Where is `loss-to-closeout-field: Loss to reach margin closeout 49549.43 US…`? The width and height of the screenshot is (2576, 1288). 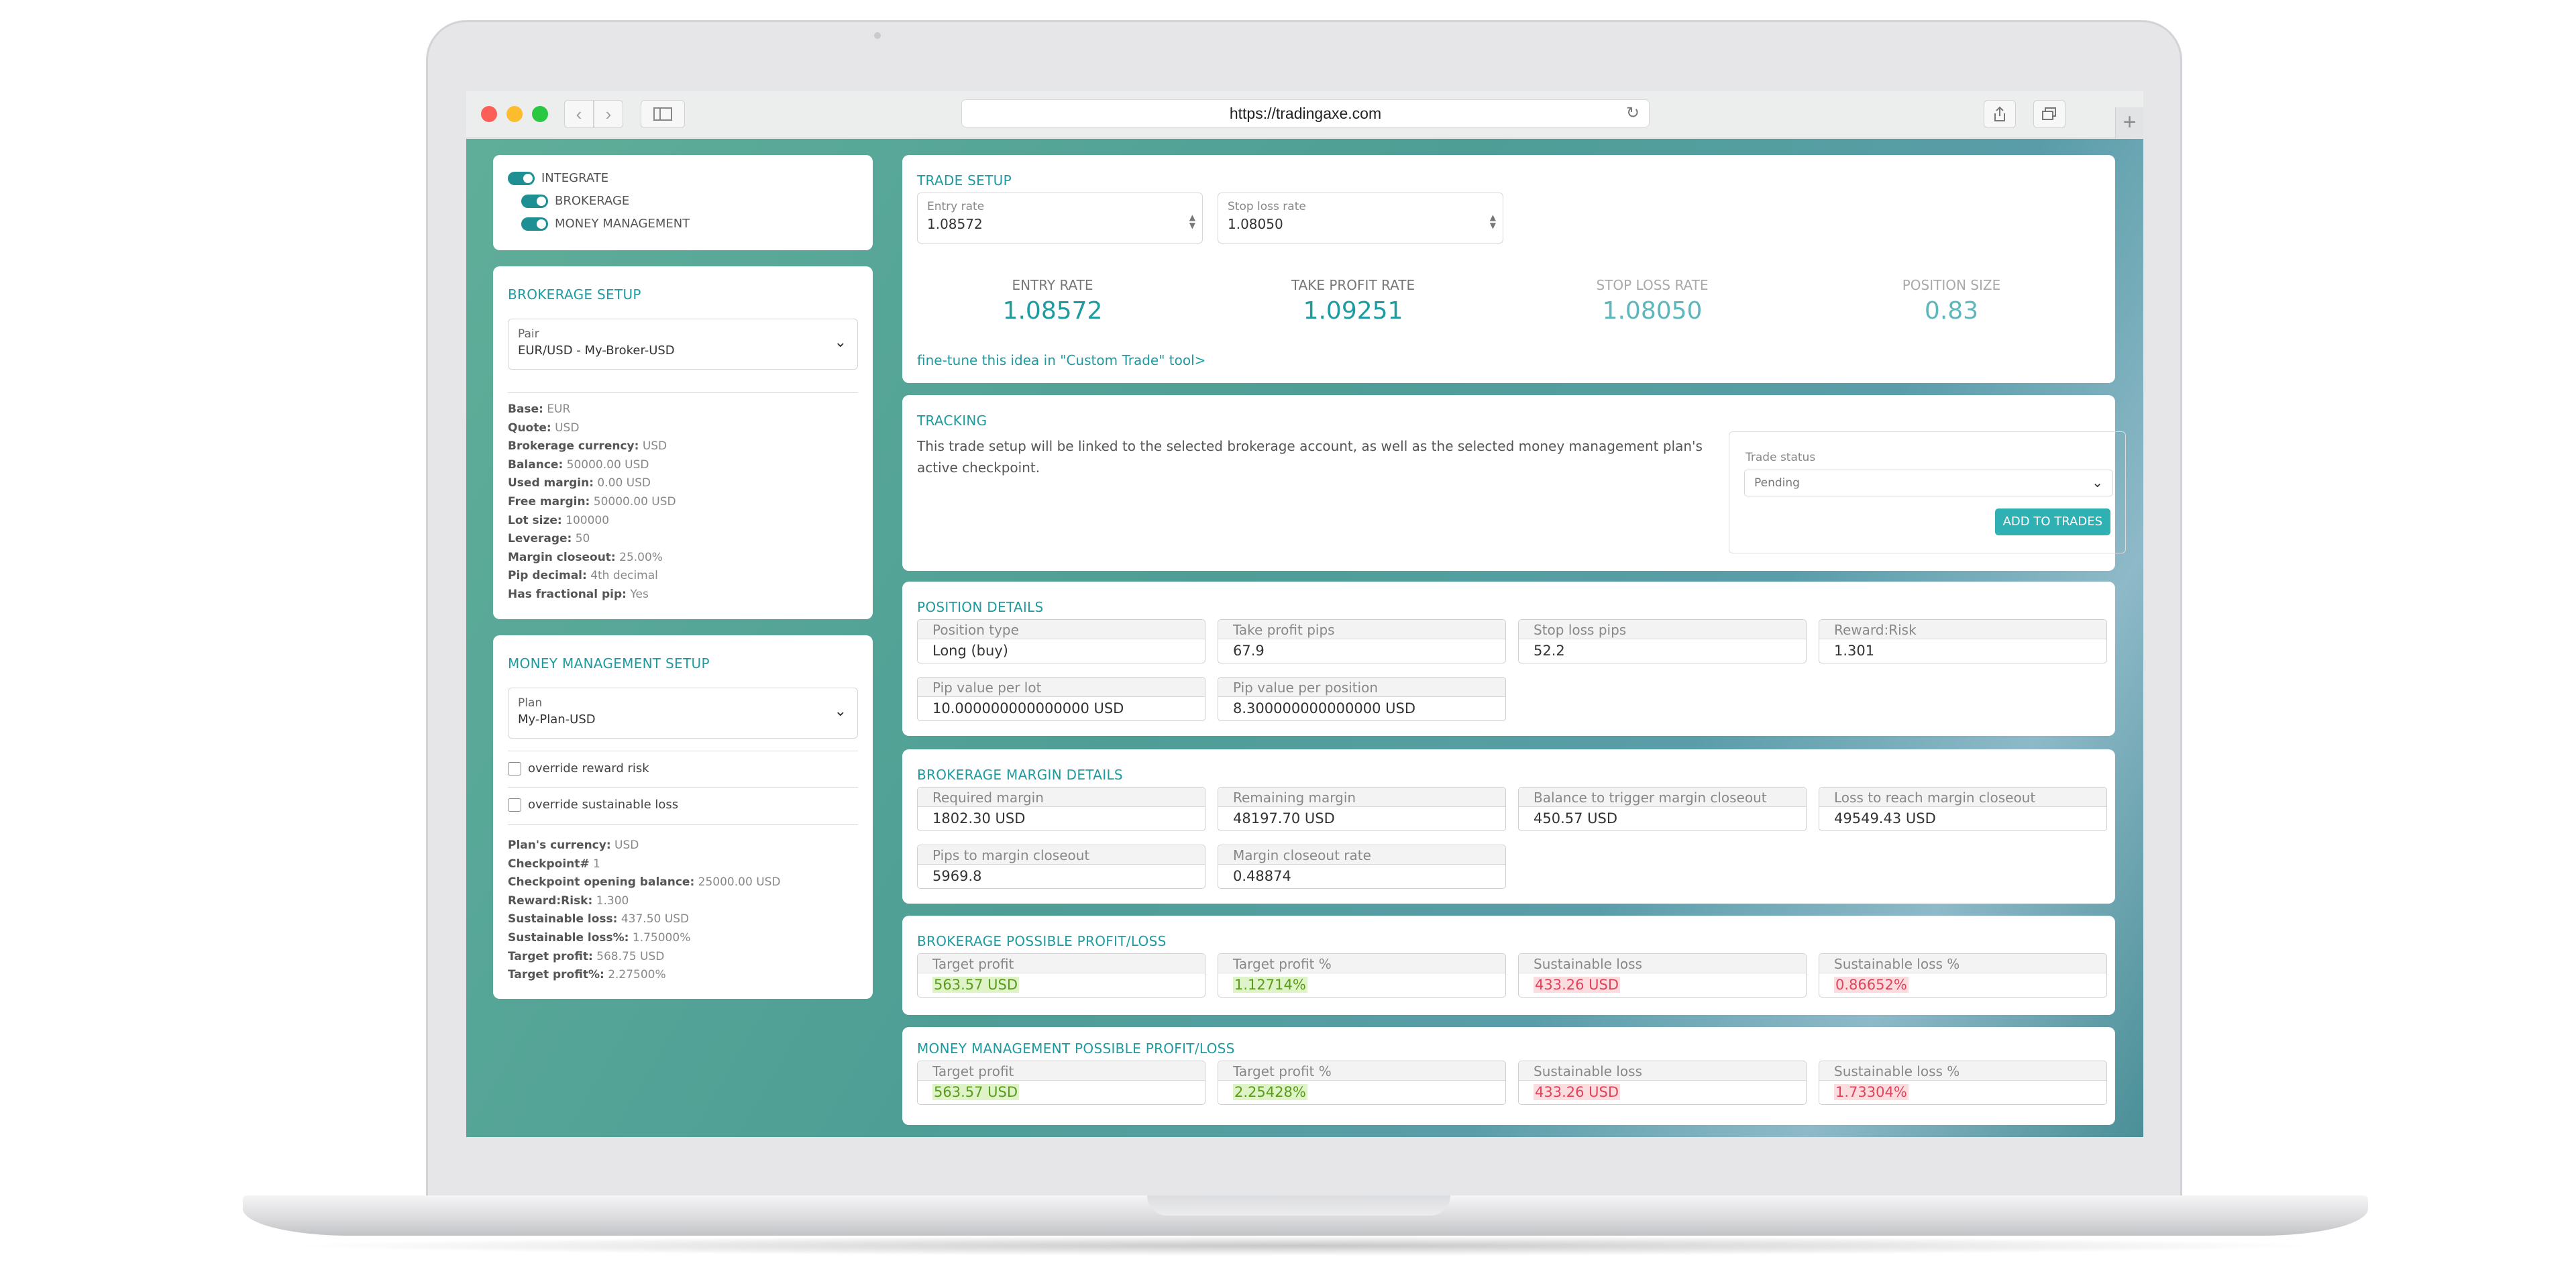 loss-to-closeout-field: Loss to reach margin closeout 49549.43 US… is located at coordinates (1963, 809).